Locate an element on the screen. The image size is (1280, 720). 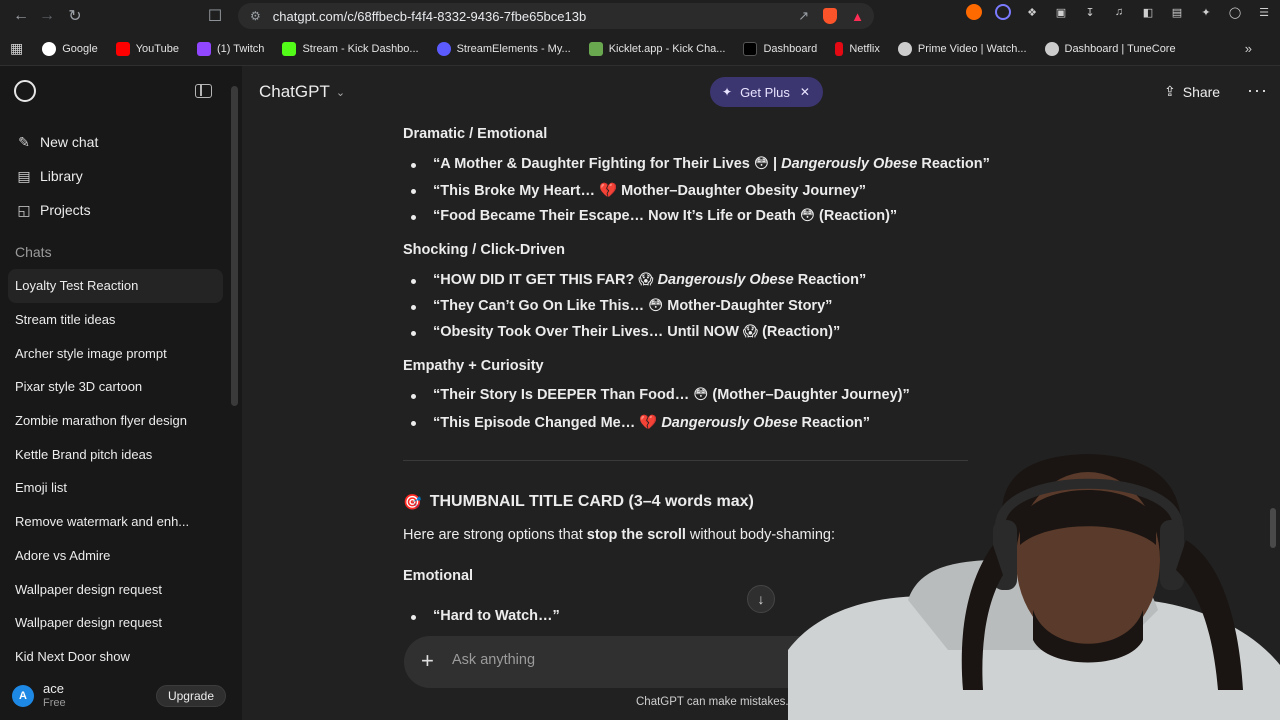
bookmark-twitch: (1) Twitch is located at coordinates (230, 49).